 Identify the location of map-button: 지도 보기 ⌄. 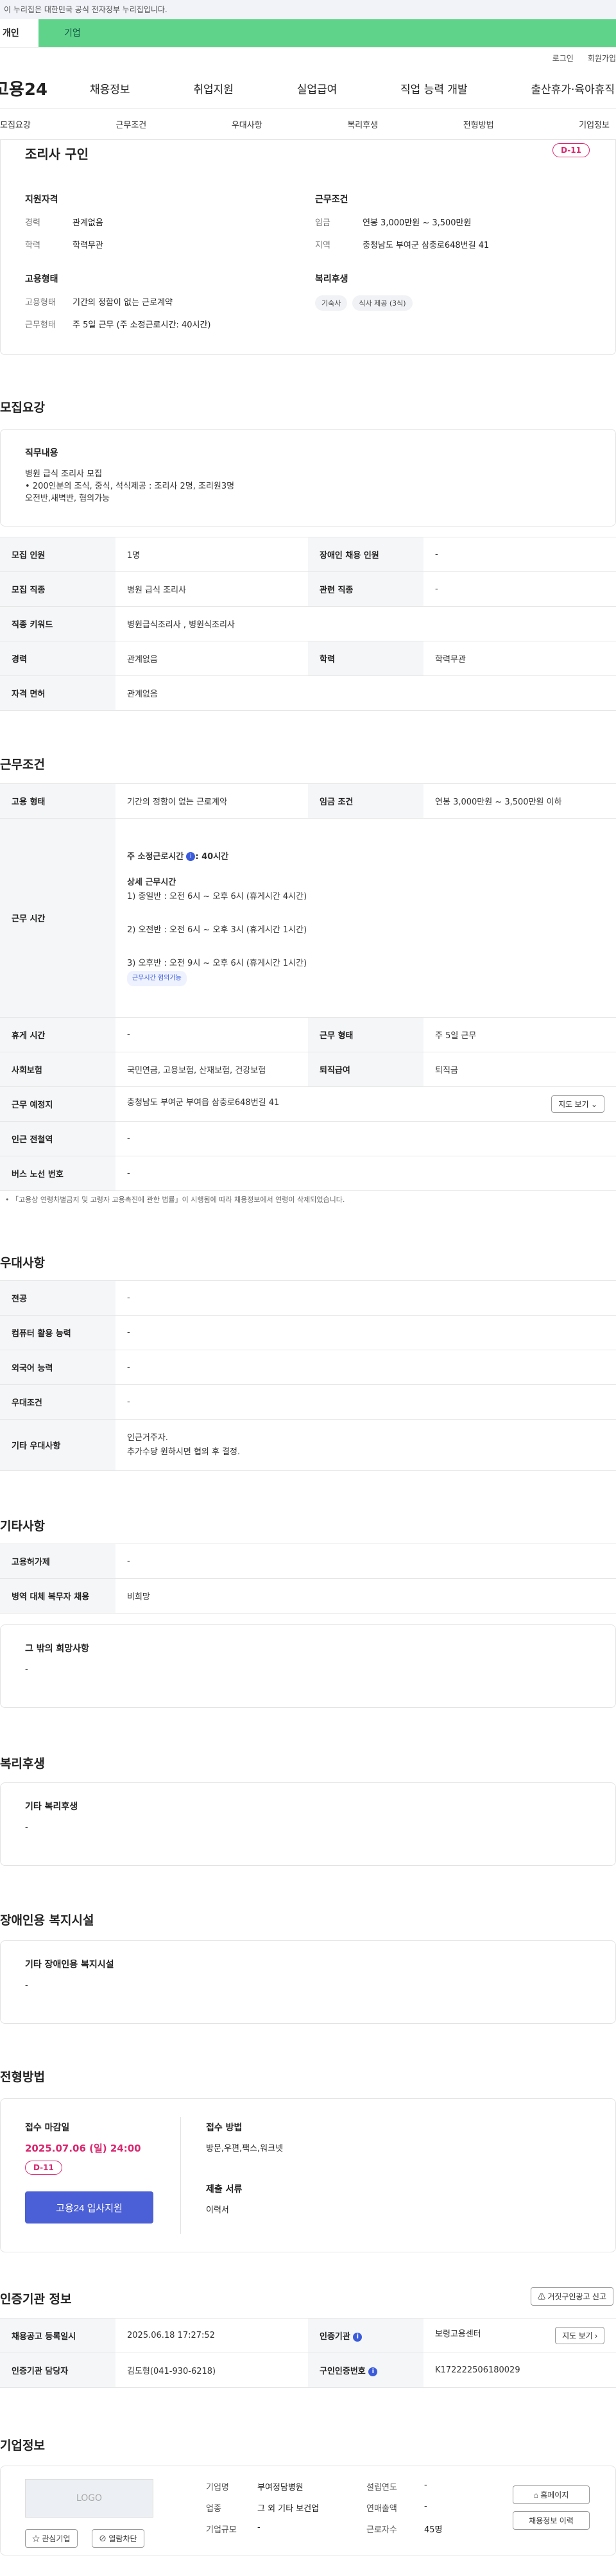
(577, 1104).